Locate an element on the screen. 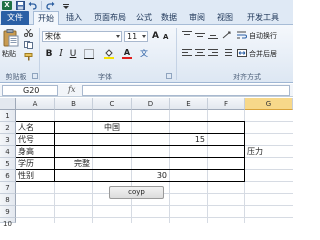  font-color-letter: A is located at coordinates (127, 52).